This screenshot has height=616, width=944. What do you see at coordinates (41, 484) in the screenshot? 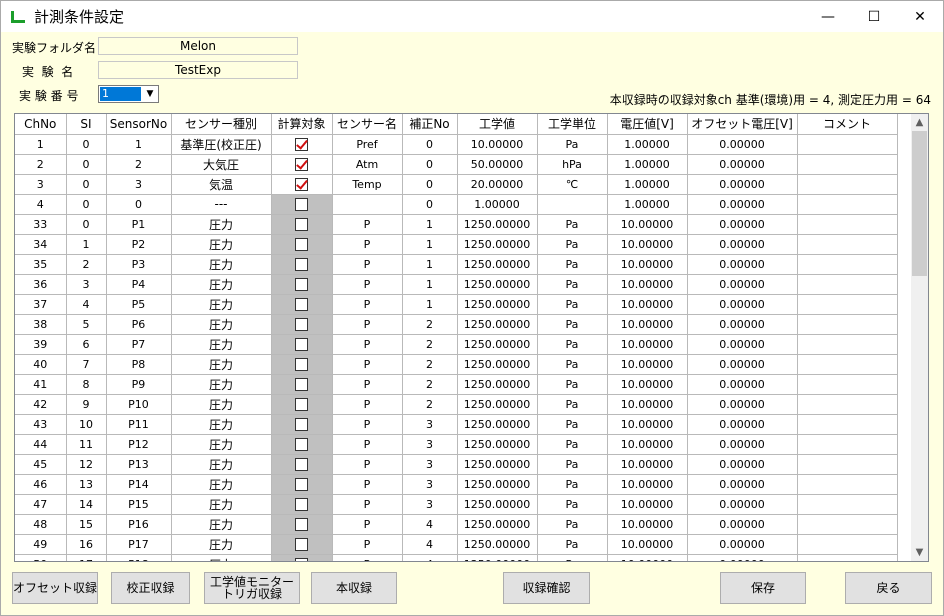
I see `cell-chno: 46` at bounding box center [41, 484].